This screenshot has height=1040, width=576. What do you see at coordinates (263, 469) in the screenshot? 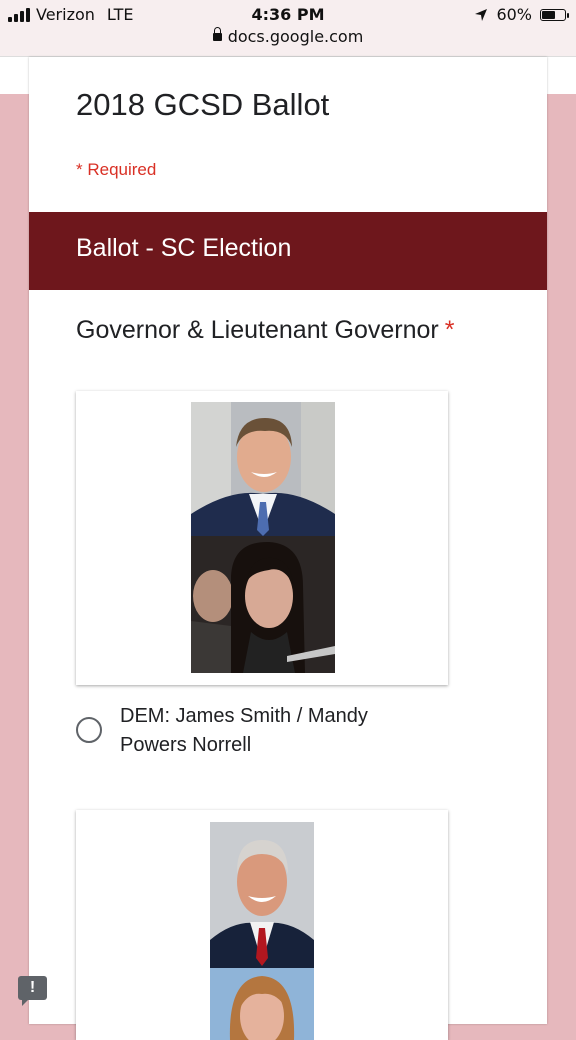
I see `candidate-photo-governor` at bounding box center [263, 469].